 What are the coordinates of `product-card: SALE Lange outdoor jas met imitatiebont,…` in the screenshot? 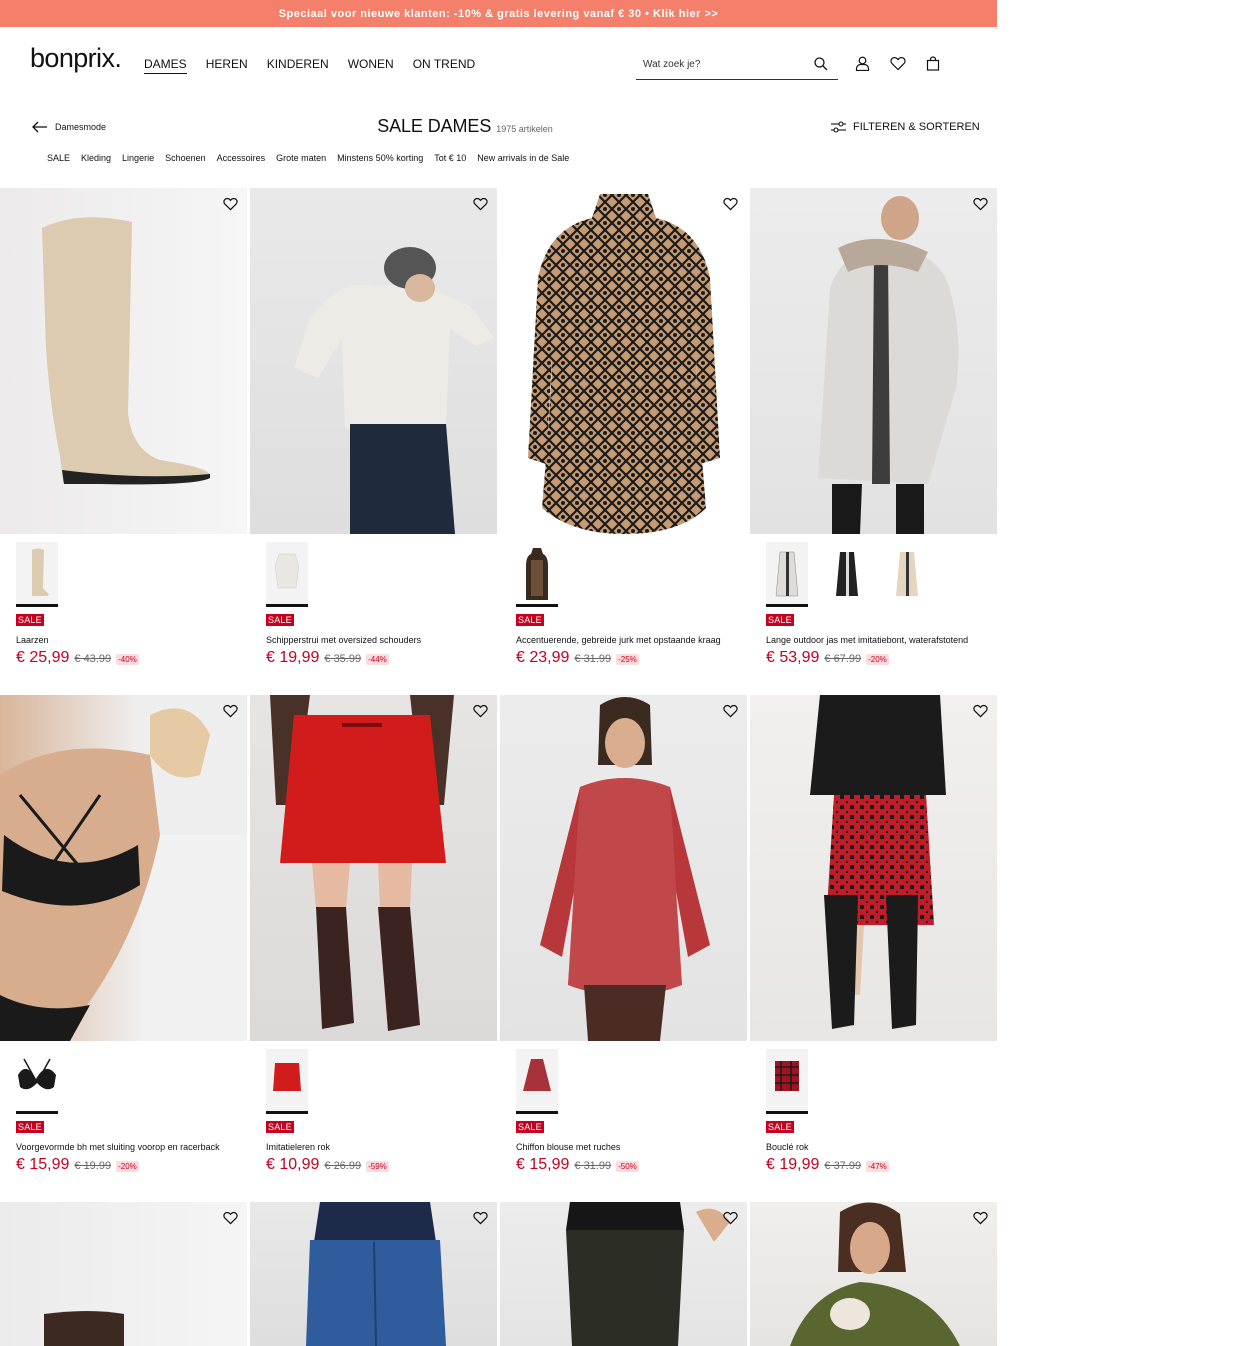 It's located at (873, 441).